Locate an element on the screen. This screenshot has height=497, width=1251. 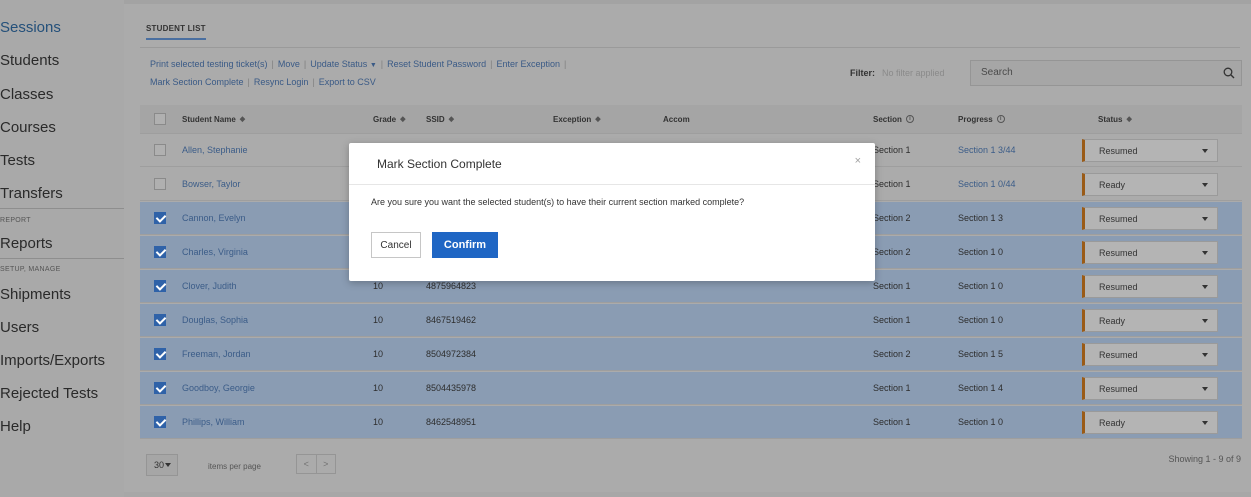
grade-cell: 10 is located at coordinates (378, 388).